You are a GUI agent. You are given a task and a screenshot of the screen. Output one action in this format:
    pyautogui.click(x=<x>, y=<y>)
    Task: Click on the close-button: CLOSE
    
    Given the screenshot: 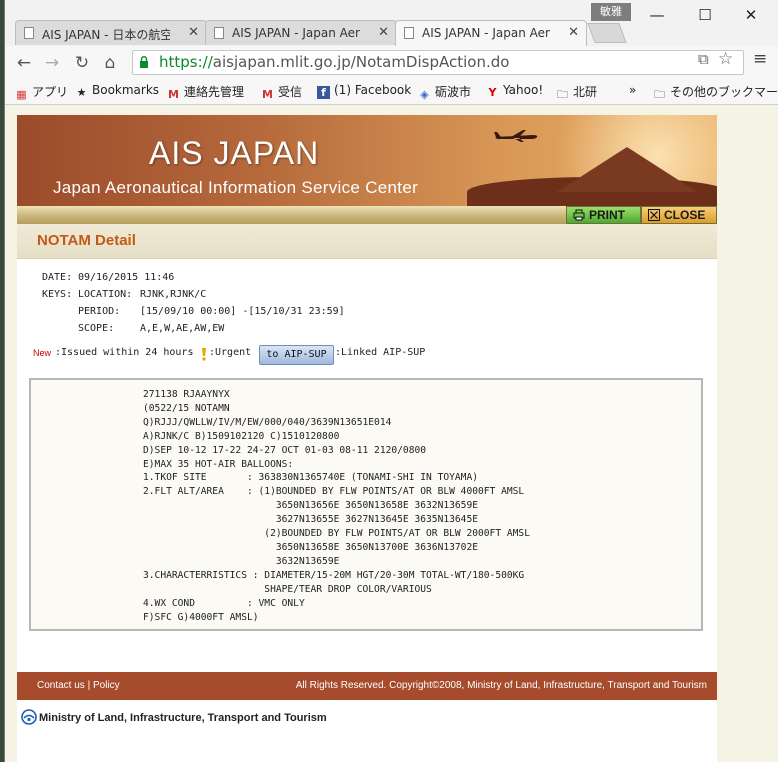 What is the action you would take?
    pyautogui.click(x=679, y=215)
    